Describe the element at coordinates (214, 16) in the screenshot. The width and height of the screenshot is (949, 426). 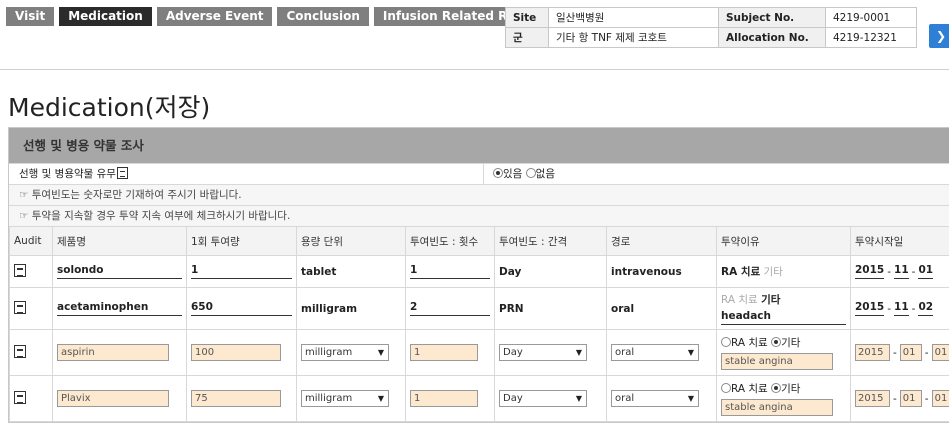
I see `tab-adverse-event: Adverse Event` at that location.